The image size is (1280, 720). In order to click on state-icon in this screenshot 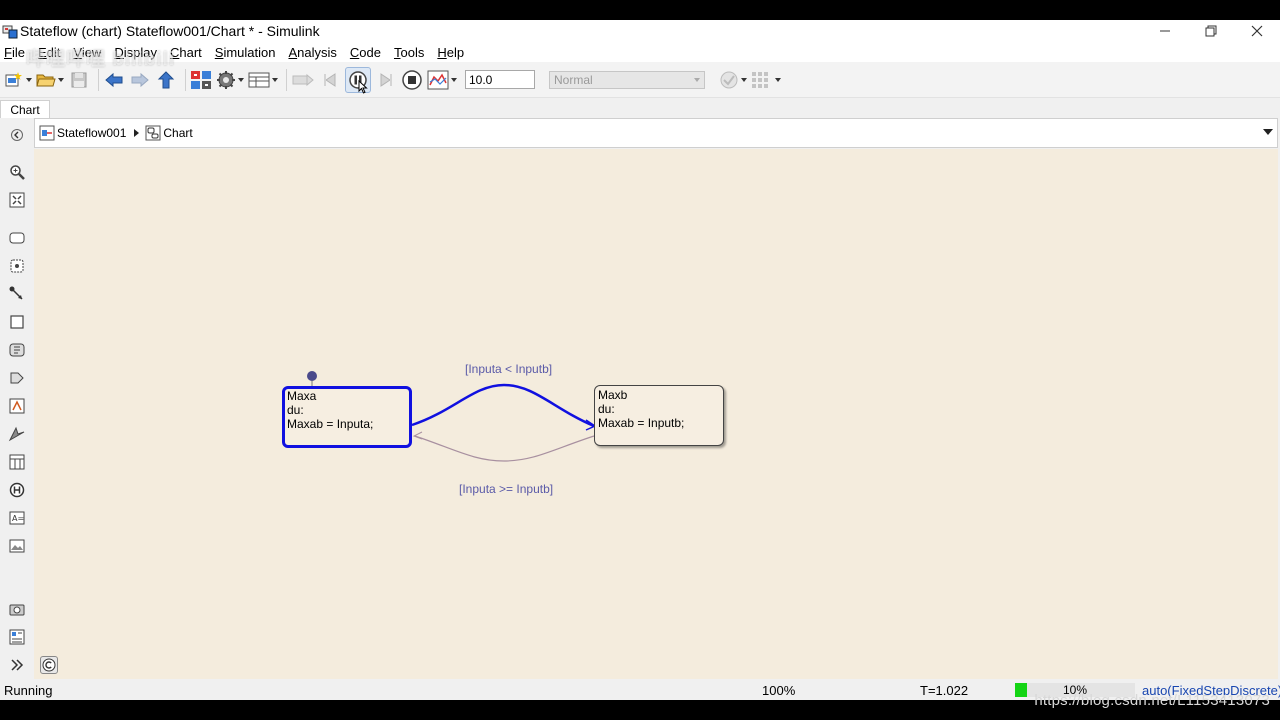, I will do `click(17, 238)`.